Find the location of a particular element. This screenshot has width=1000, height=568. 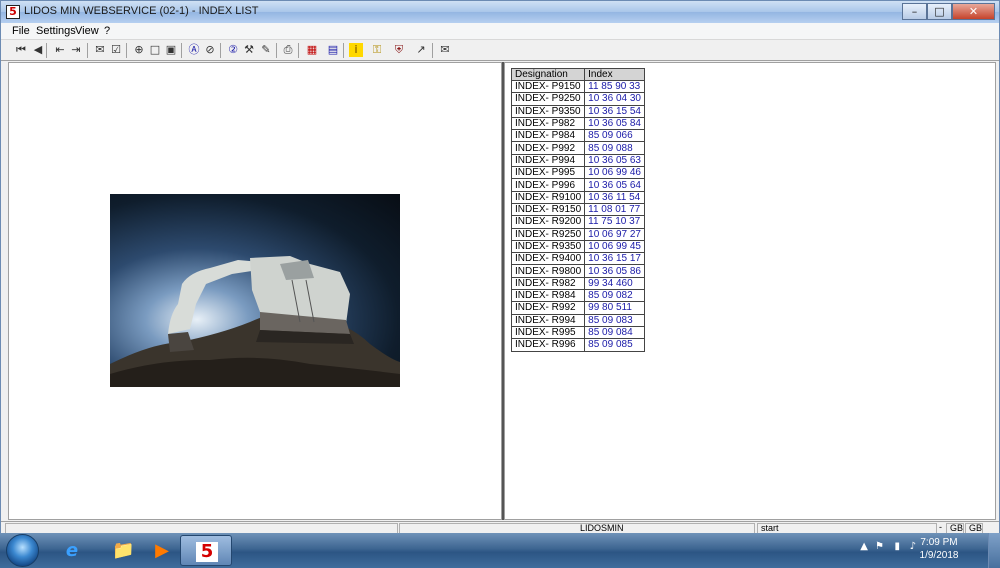

table-row: INDEX- R9150 11 08 01 77 is located at coordinates (577, 209).